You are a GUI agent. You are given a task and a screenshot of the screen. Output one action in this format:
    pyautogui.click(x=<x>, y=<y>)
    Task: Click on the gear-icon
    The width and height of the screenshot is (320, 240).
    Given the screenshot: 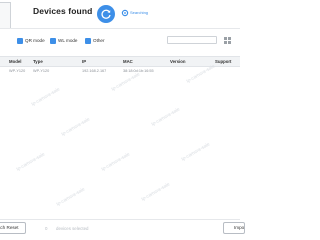 What is the action you would take?
    pyautogui.click(x=125, y=13)
    